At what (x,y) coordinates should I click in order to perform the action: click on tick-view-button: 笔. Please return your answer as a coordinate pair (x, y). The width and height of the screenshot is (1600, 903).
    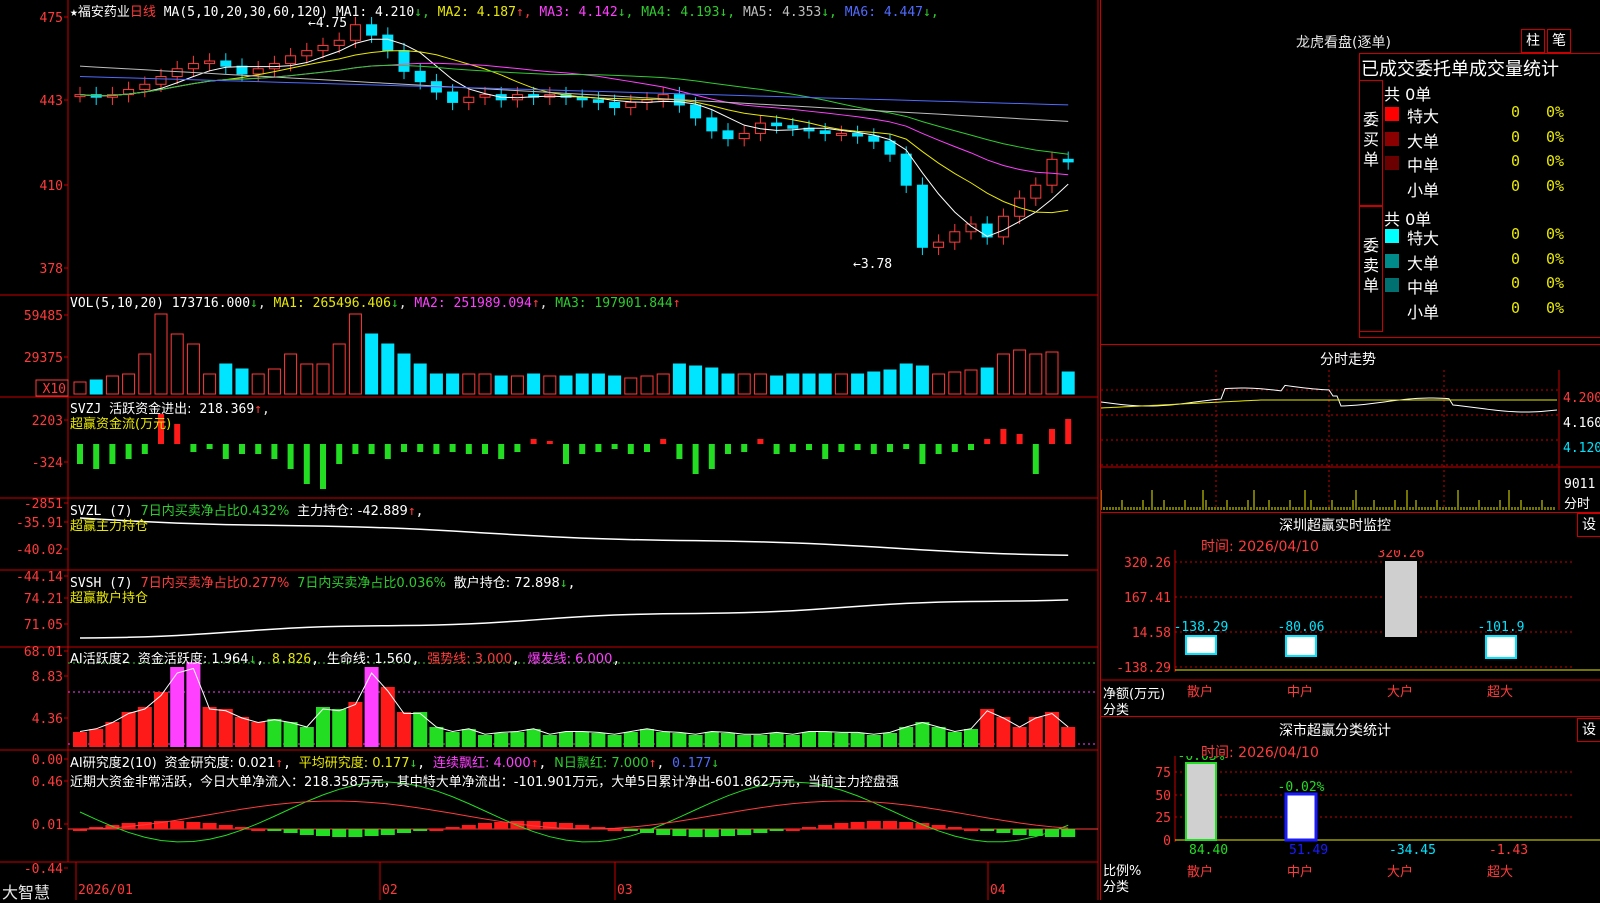
    Looking at the image, I should click on (1559, 41).